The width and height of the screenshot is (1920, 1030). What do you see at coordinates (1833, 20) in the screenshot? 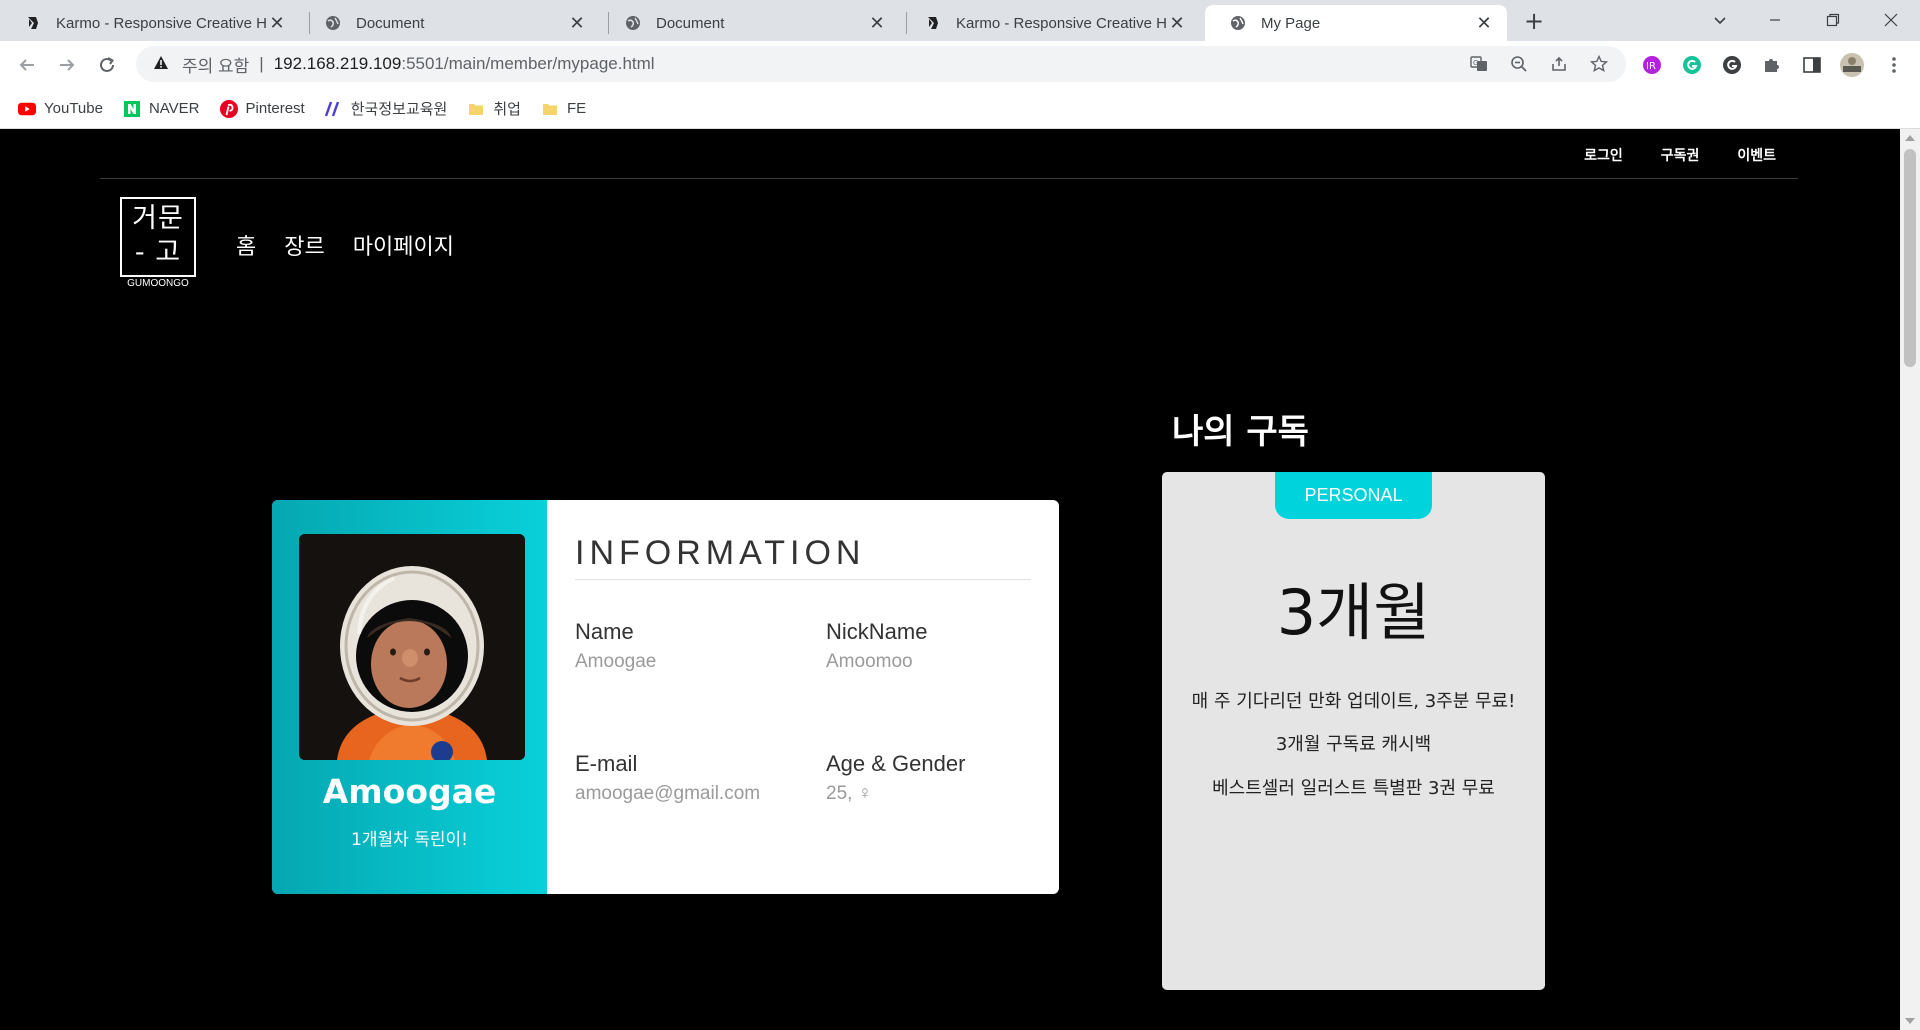
I see `restore-icon` at bounding box center [1833, 20].